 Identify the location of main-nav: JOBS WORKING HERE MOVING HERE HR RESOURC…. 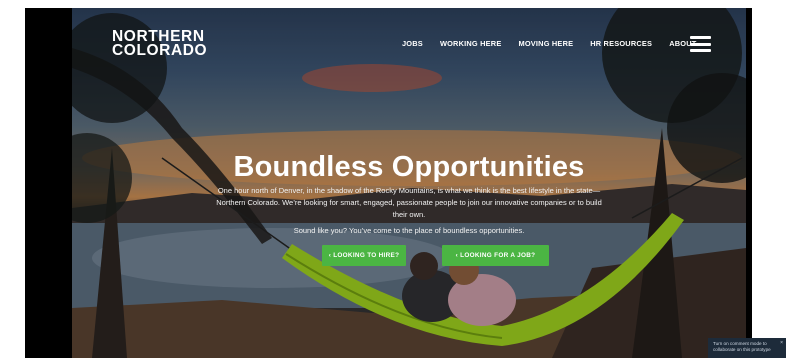
(549, 43).